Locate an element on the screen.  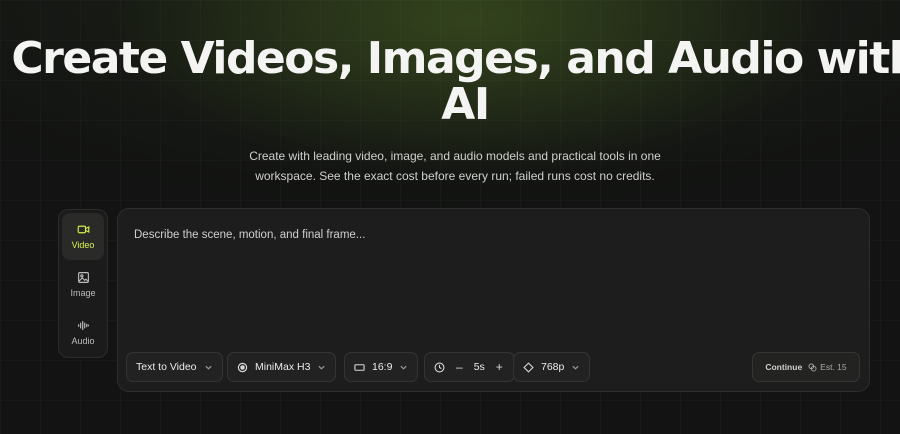
duration-value: 5s is located at coordinates (479, 367).